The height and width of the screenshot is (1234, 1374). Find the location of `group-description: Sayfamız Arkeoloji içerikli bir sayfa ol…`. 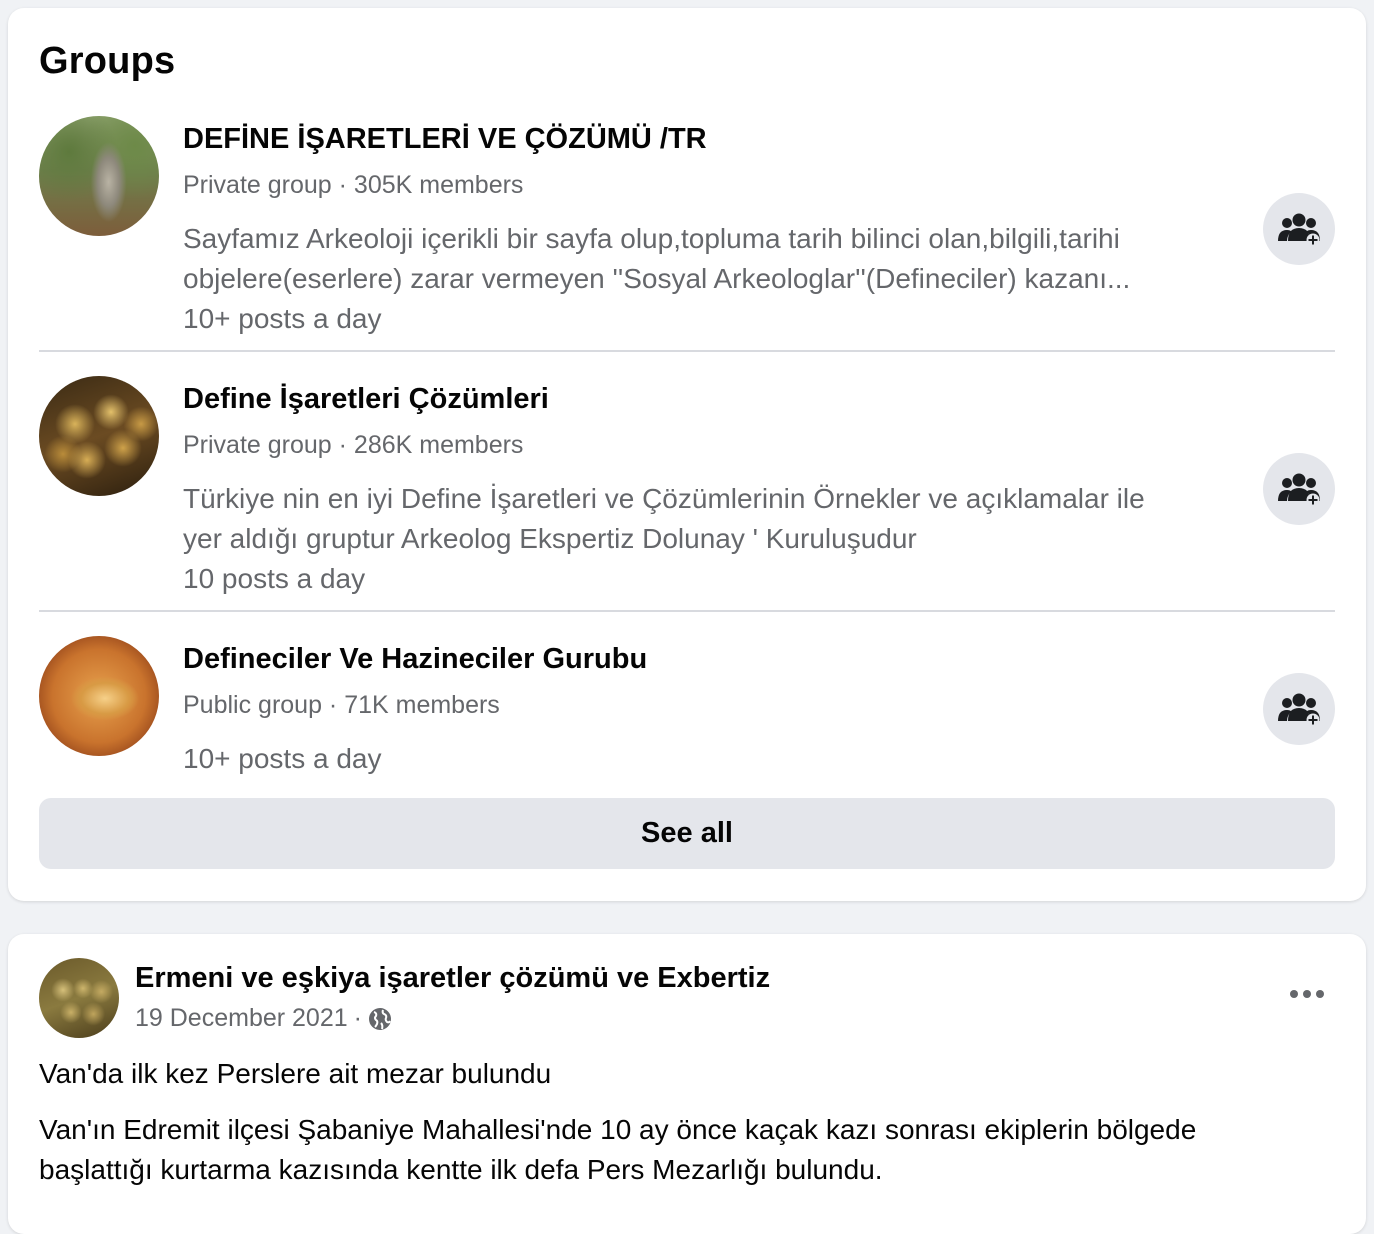

group-description: Sayfamız Arkeoloji içerikli bir sayfa ol… is located at coordinates (708, 259).